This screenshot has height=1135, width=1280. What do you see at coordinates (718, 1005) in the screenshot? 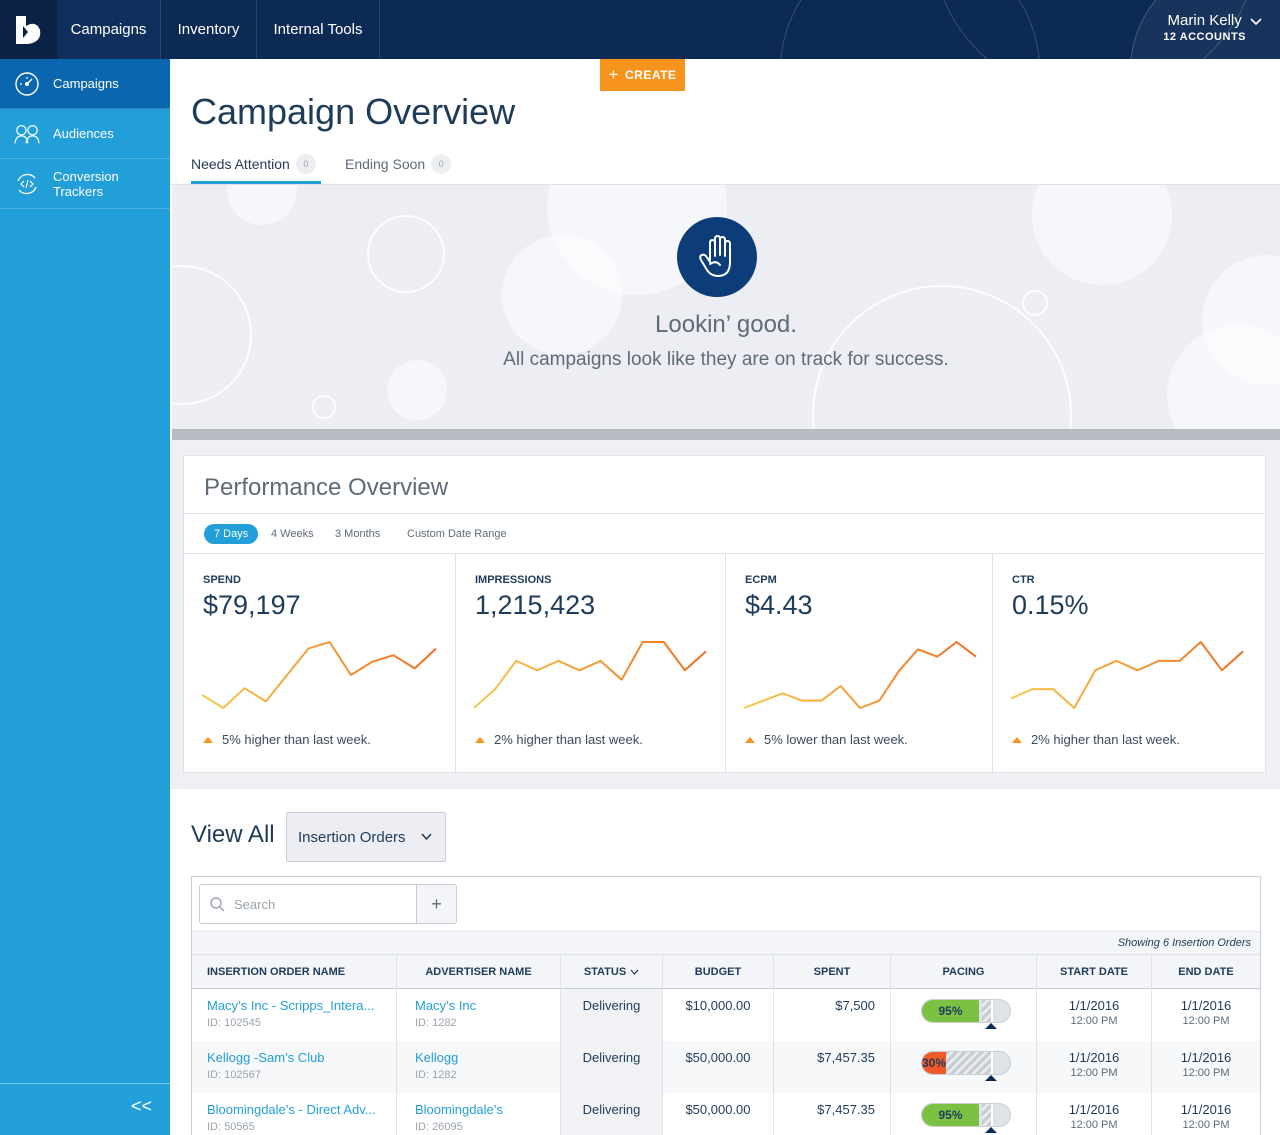
I see `budget-value: $10,000.00` at bounding box center [718, 1005].